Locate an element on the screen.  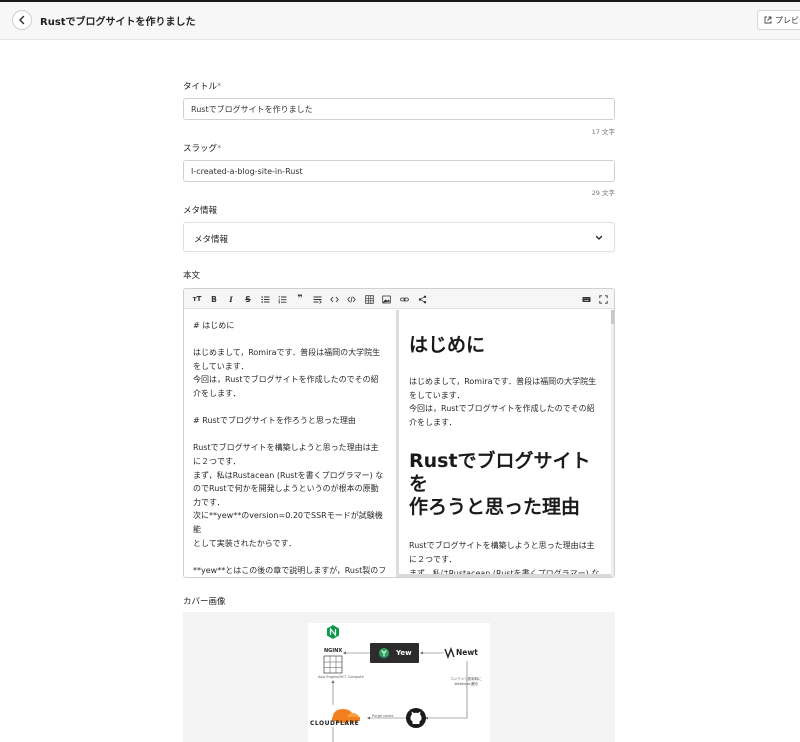
source-line: 次に**yew**のversion=0.20でSSRモードが試験機能 is located at coordinates (288, 522).